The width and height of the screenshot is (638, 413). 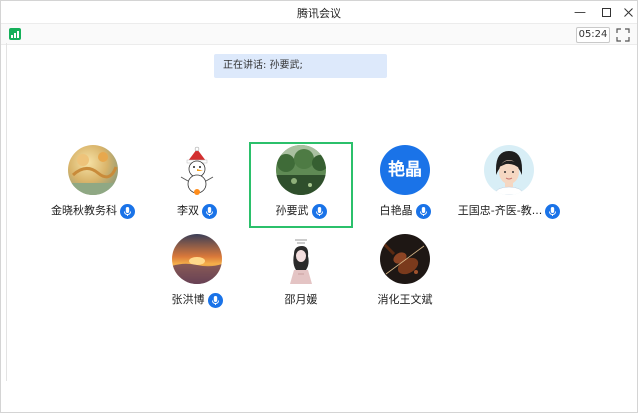 I want to click on meeting-timer: 05:24, so click(x=593, y=35).